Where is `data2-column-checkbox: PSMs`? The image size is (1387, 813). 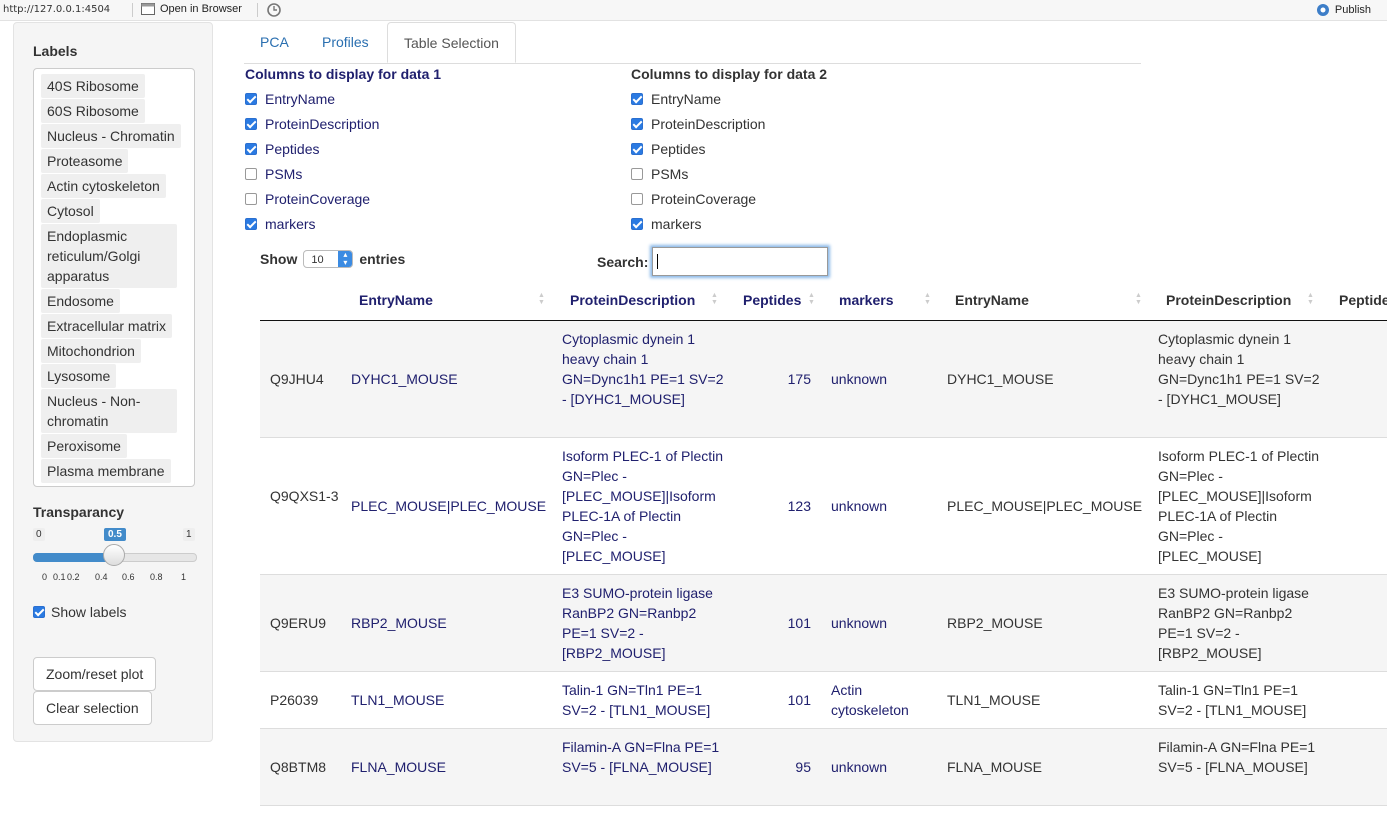
data2-column-checkbox: PSMs is located at coordinates (659, 174).